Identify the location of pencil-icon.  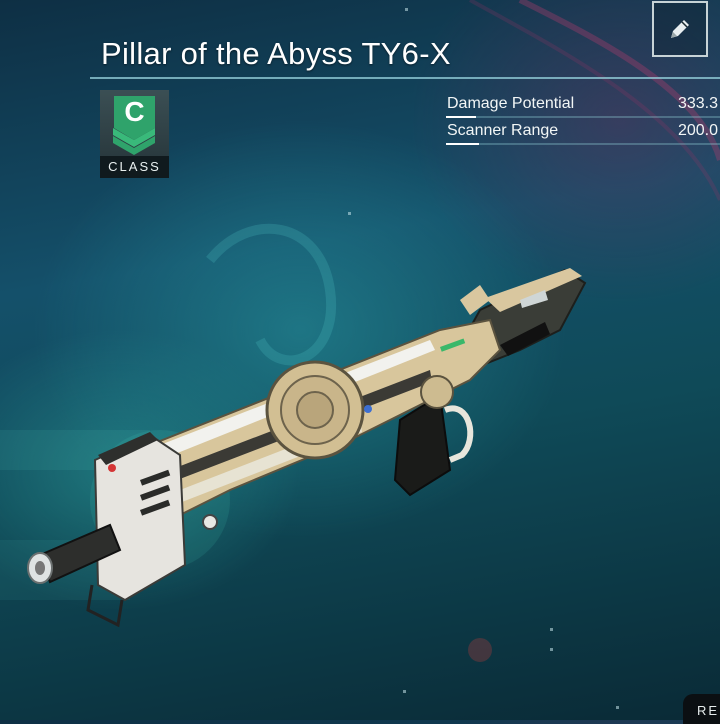
(680, 29).